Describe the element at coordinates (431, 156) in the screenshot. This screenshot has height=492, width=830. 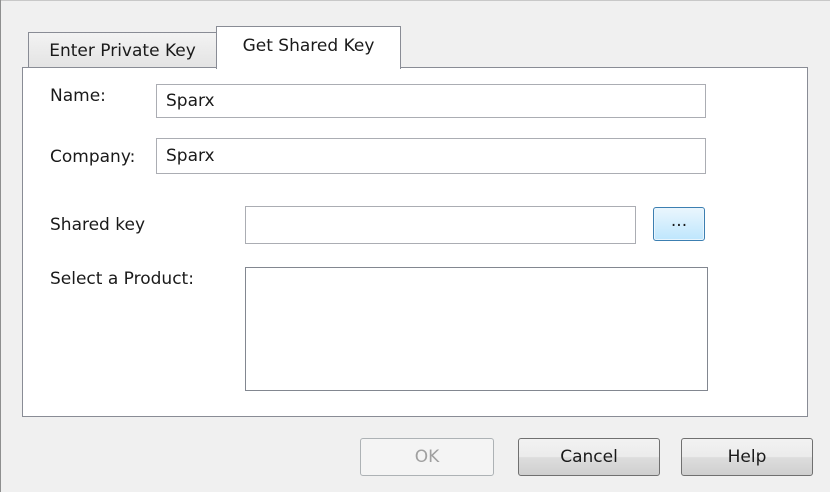
I see `company-field: Sparx` at that location.